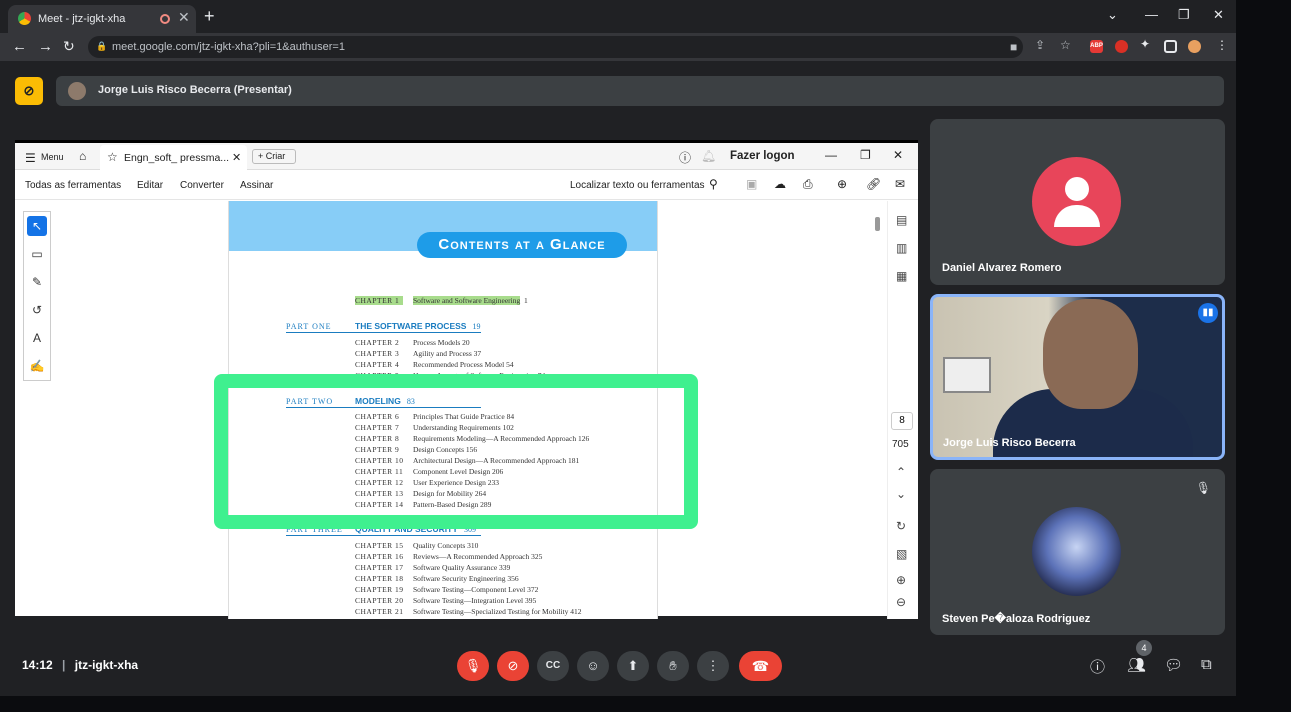 The image size is (1291, 712). Describe the element at coordinates (1208, 313) in the screenshot. I see `speaking-indicator-icon: ▮▮` at that location.